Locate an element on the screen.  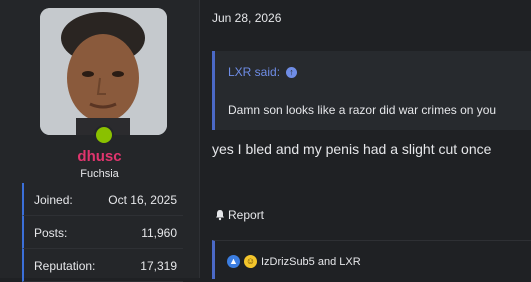
quote-header: LXR said: ↑ is located at coordinates (263, 72).